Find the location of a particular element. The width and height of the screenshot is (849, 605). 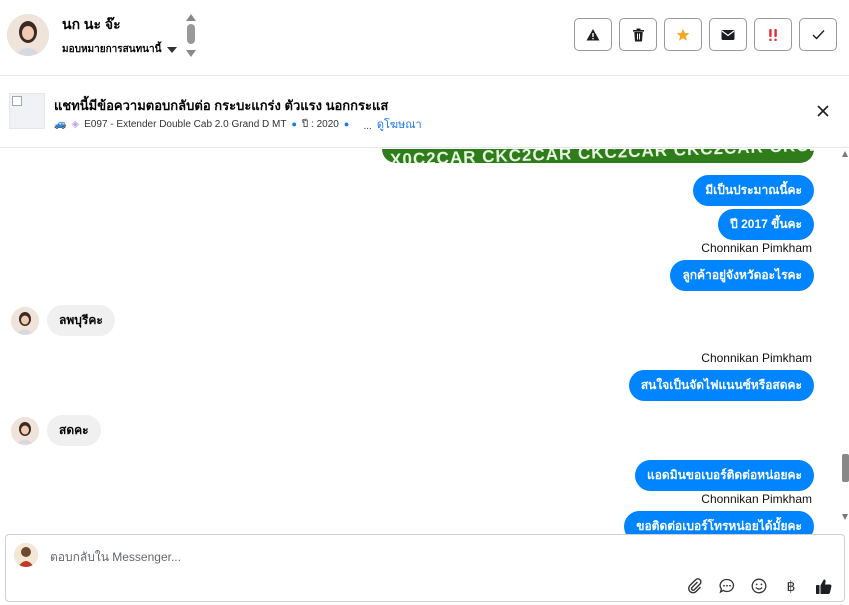

like-button is located at coordinates (823, 586).